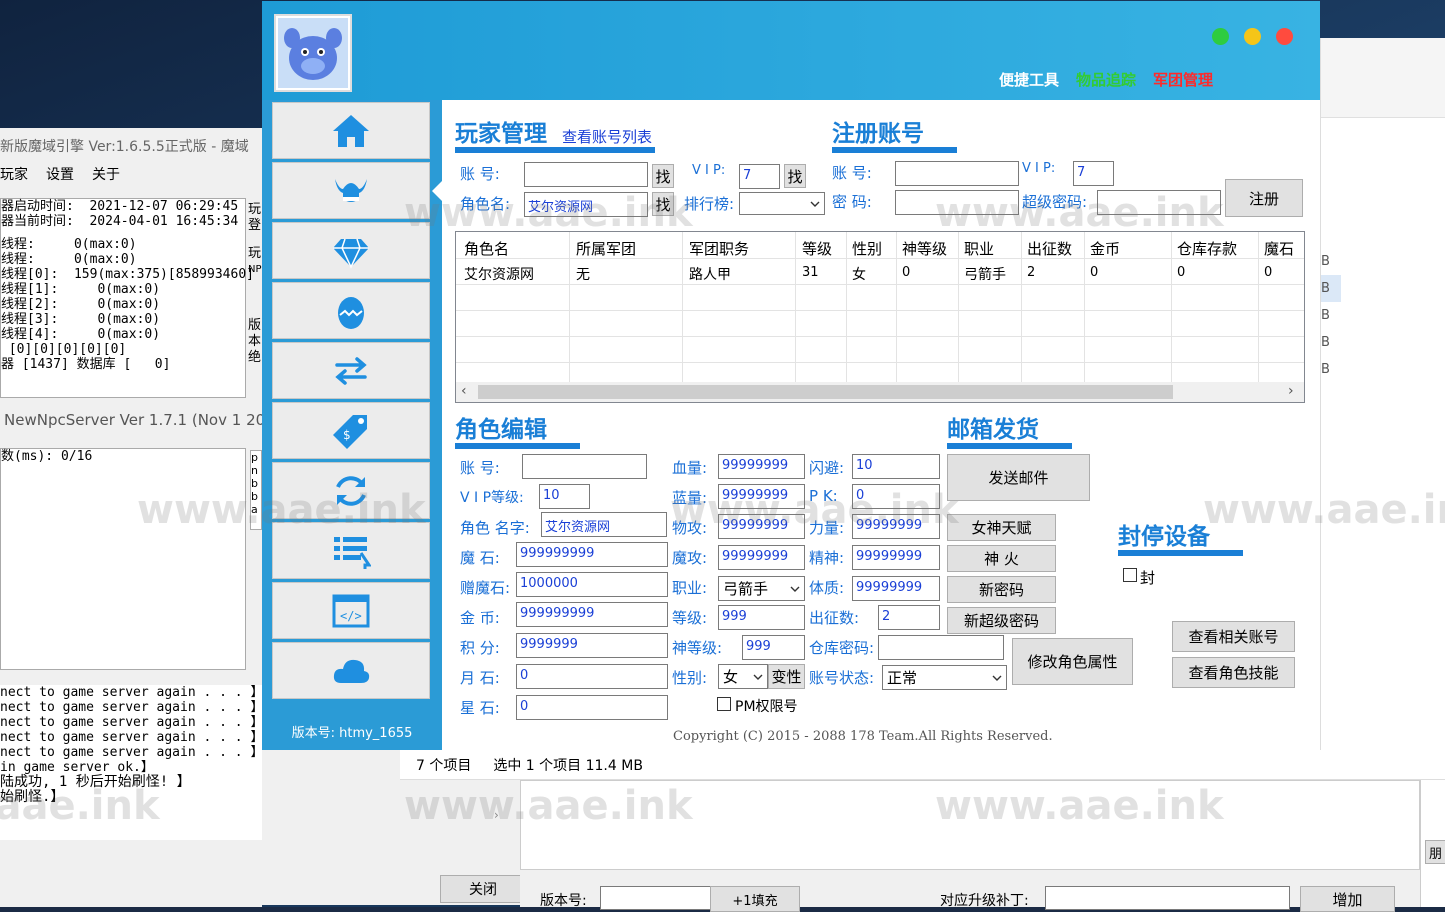 The height and width of the screenshot is (912, 1445). What do you see at coordinates (710, 274) in the screenshot?
I see `table-cell: 路人甲` at bounding box center [710, 274].